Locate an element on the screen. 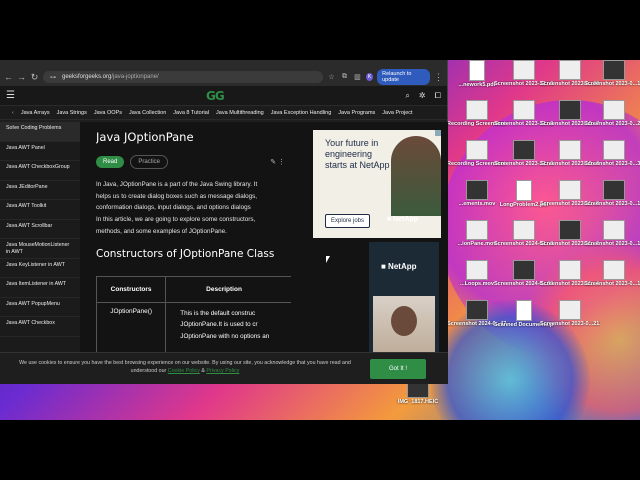 This screenshot has width=640, height=480. url-input: ⊶ geeksforgeeks.org/java-joptionpane/ is located at coordinates (182, 77).